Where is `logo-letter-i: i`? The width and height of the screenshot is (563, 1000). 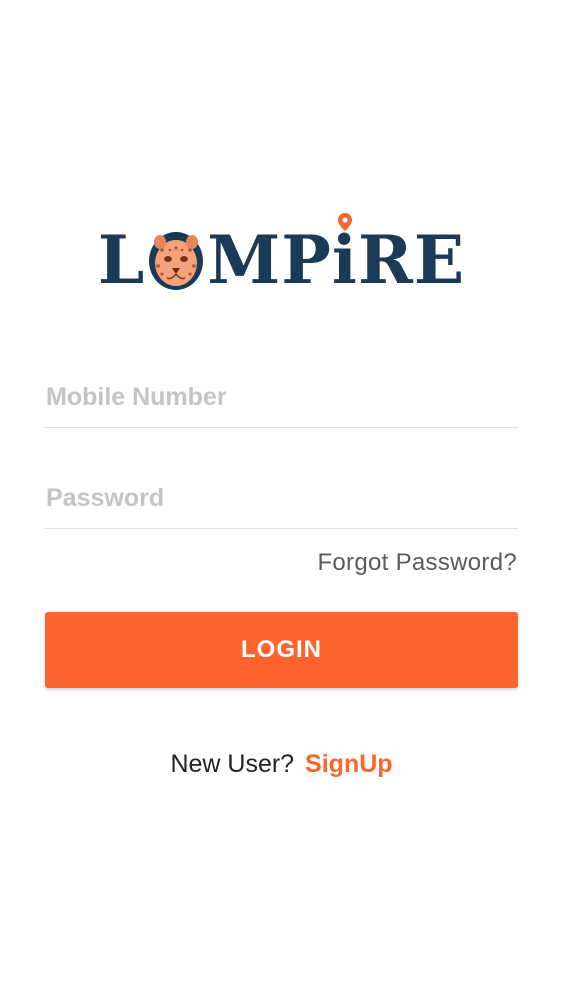 logo-letter-i: i is located at coordinates (344, 256).